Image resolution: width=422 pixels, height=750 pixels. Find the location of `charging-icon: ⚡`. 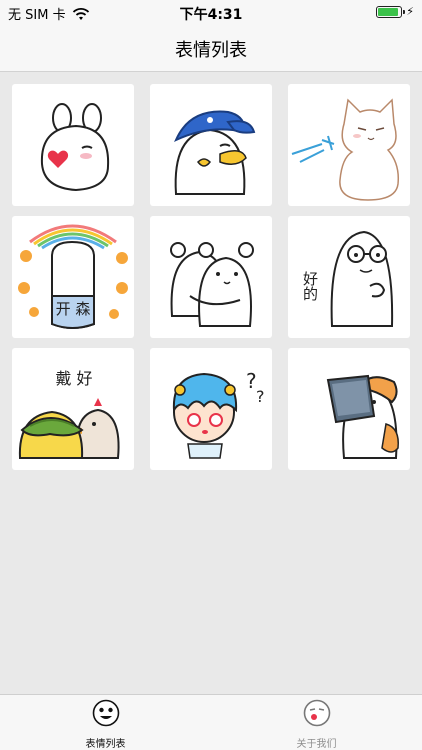

charging-icon: ⚡ is located at coordinates (410, 11).